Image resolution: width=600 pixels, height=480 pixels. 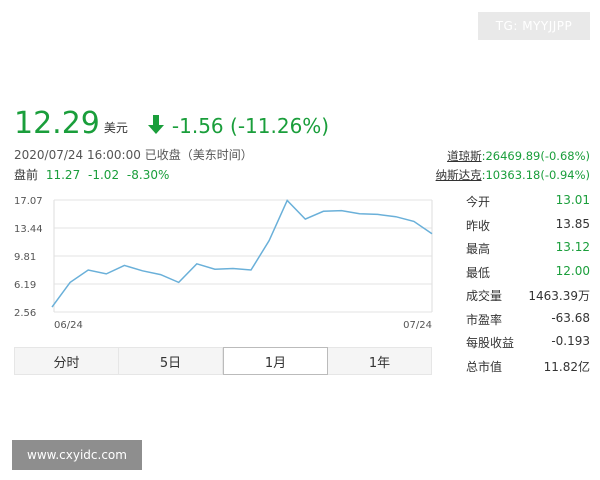 What do you see at coordinates (484, 319) in the screenshot?
I see `stat-label: 市盈率` at bounding box center [484, 319].